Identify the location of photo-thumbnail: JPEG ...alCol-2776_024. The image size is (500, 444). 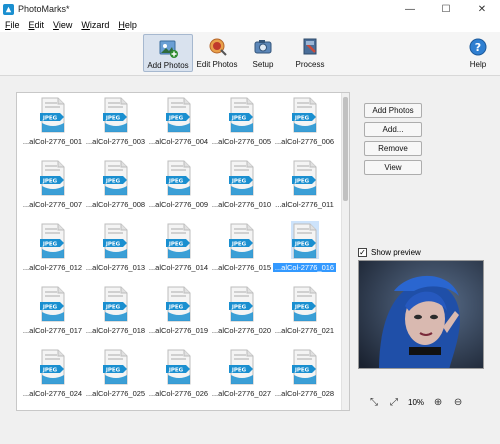
(52, 376).